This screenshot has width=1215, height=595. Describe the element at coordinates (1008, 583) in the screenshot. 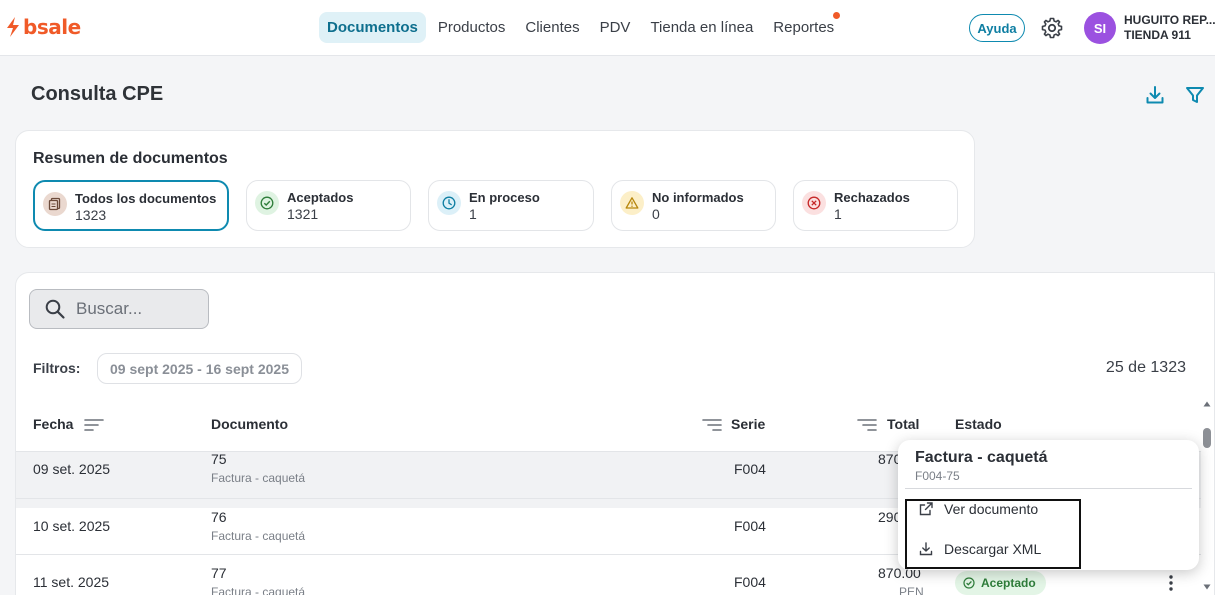

I see `status-label: Aceptado` at that location.